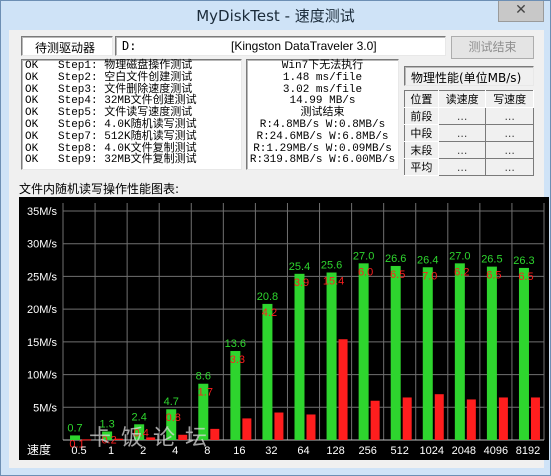  What do you see at coordinates (39, 449) in the screenshot?
I see `x-axis-label: 速度` at bounding box center [39, 449].